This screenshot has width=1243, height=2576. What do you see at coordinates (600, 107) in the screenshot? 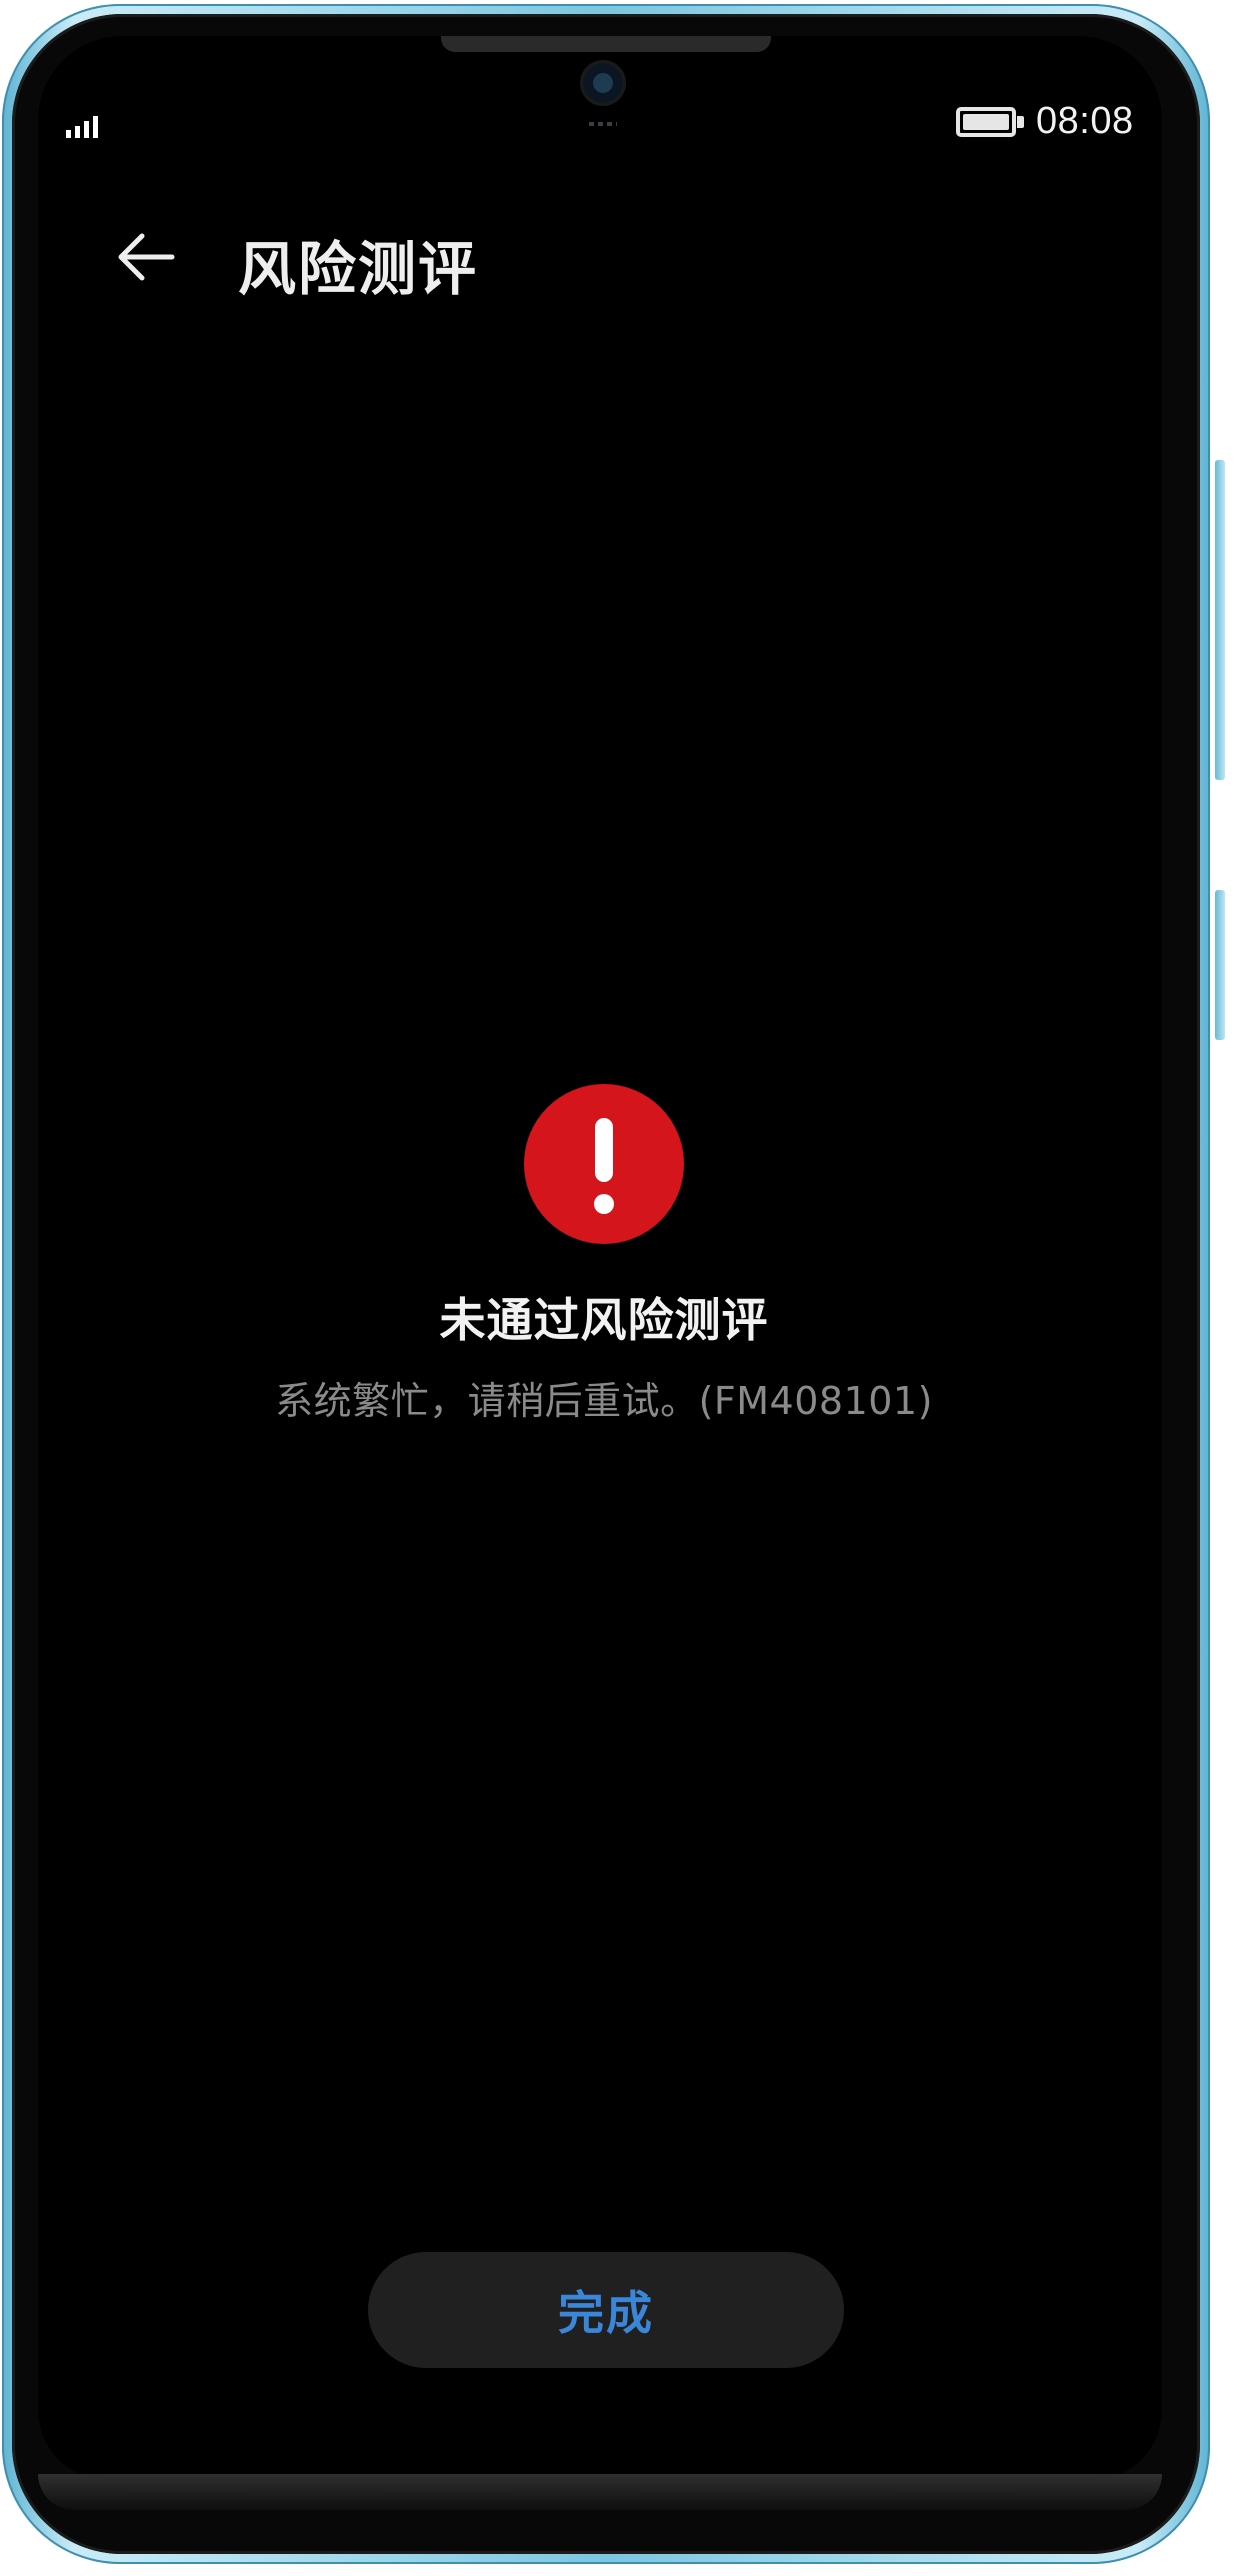
I see `status-bar: 08:08` at bounding box center [600, 107].